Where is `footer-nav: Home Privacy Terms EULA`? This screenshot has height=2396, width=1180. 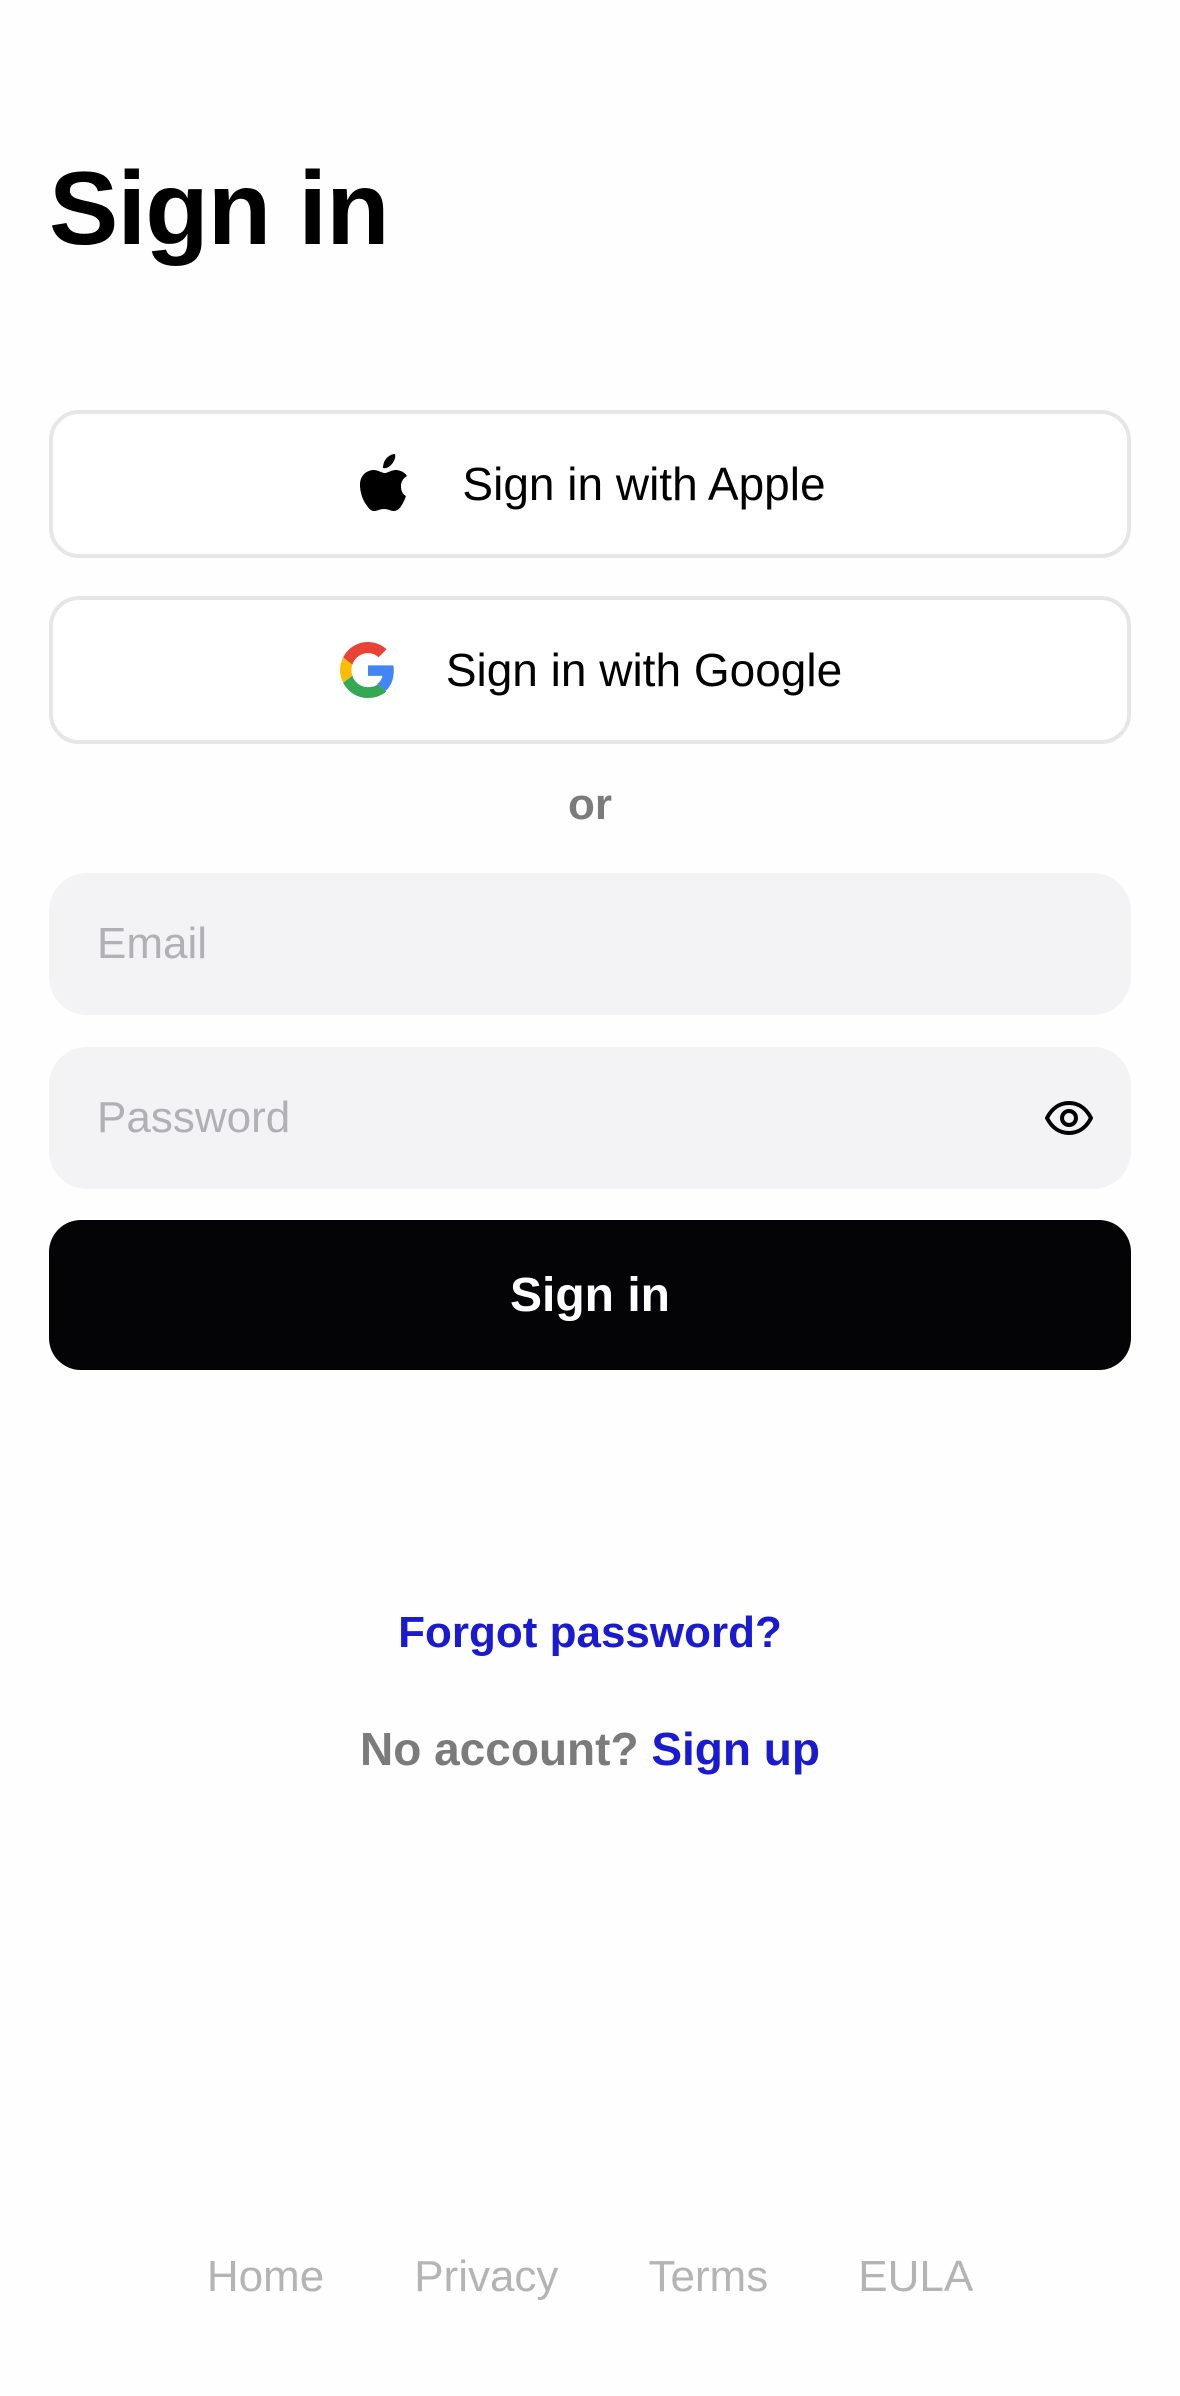
footer-nav: Home Privacy Terms EULA is located at coordinates (590, 2277).